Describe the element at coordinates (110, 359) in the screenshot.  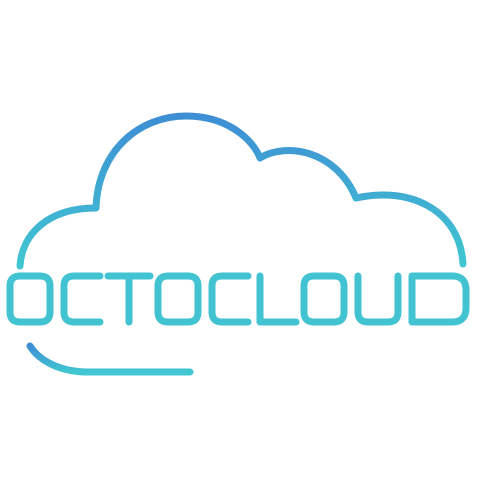
I see `cloud-bottom-arc` at that location.